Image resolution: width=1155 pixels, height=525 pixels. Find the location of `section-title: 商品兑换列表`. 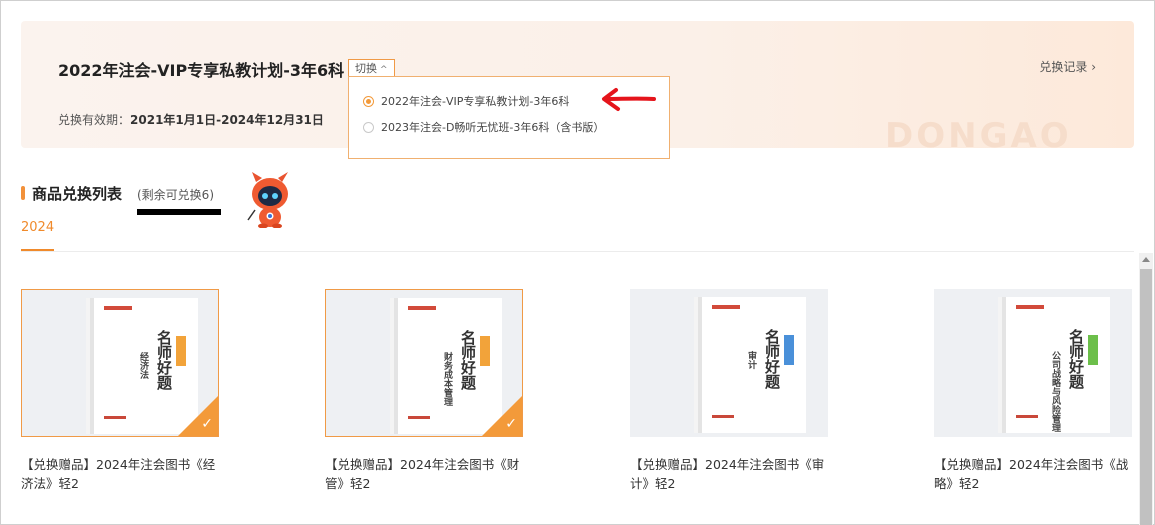

section-title: 商品兑换列表 is located at coordinates (77, 194).